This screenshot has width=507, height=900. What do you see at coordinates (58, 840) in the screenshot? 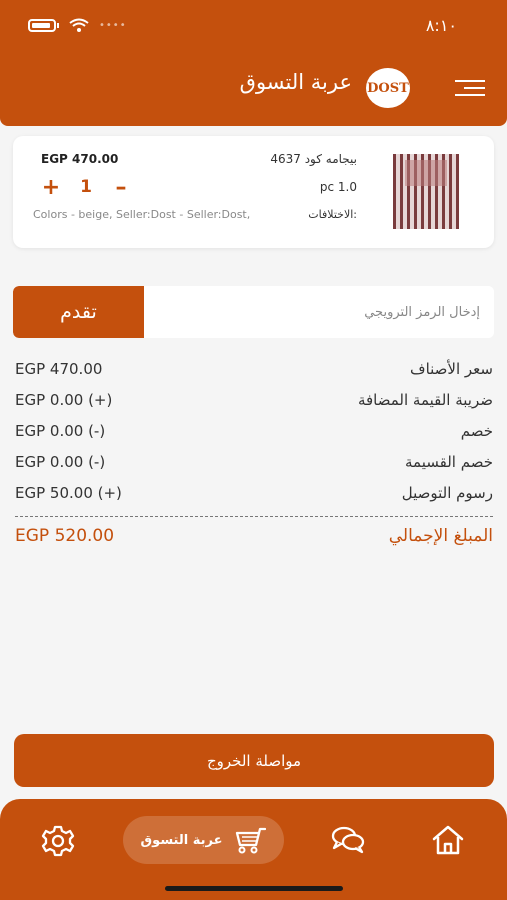
I see `settings-icon` at bounding box center [58, 840].